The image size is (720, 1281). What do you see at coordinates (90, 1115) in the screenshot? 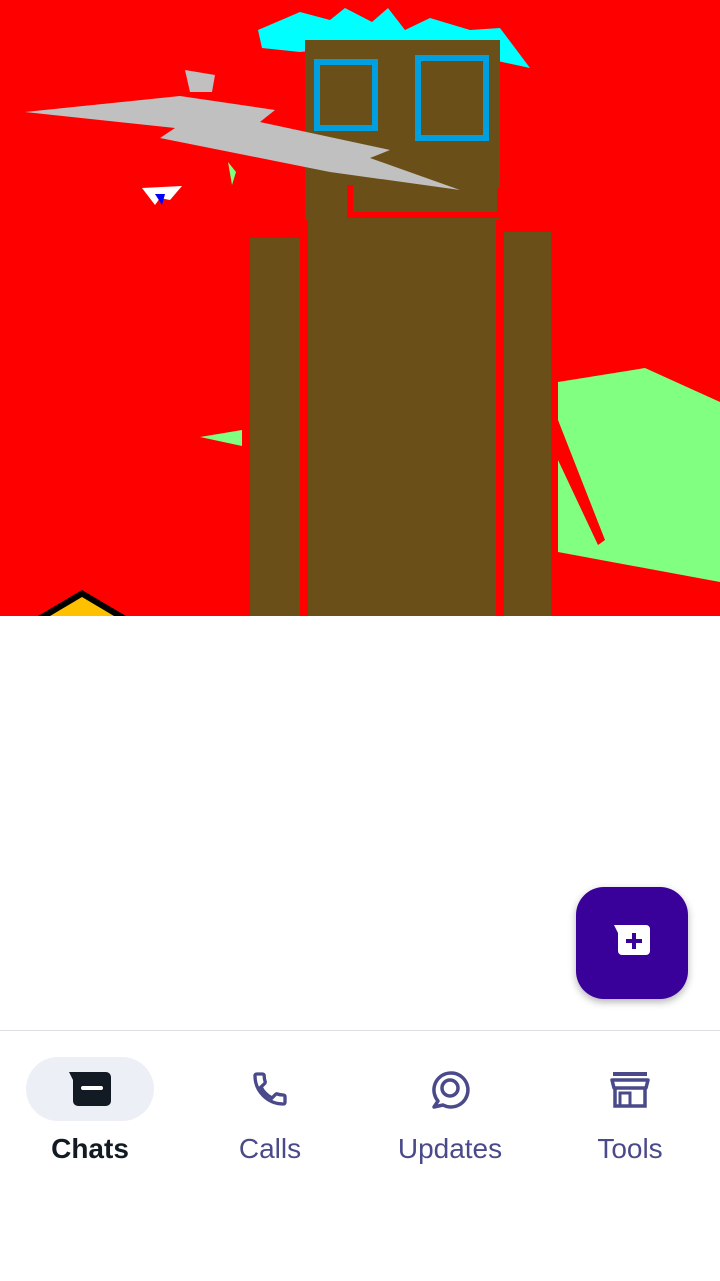
I see `tab-chats: Chats` at bounding box center [90, 1115].